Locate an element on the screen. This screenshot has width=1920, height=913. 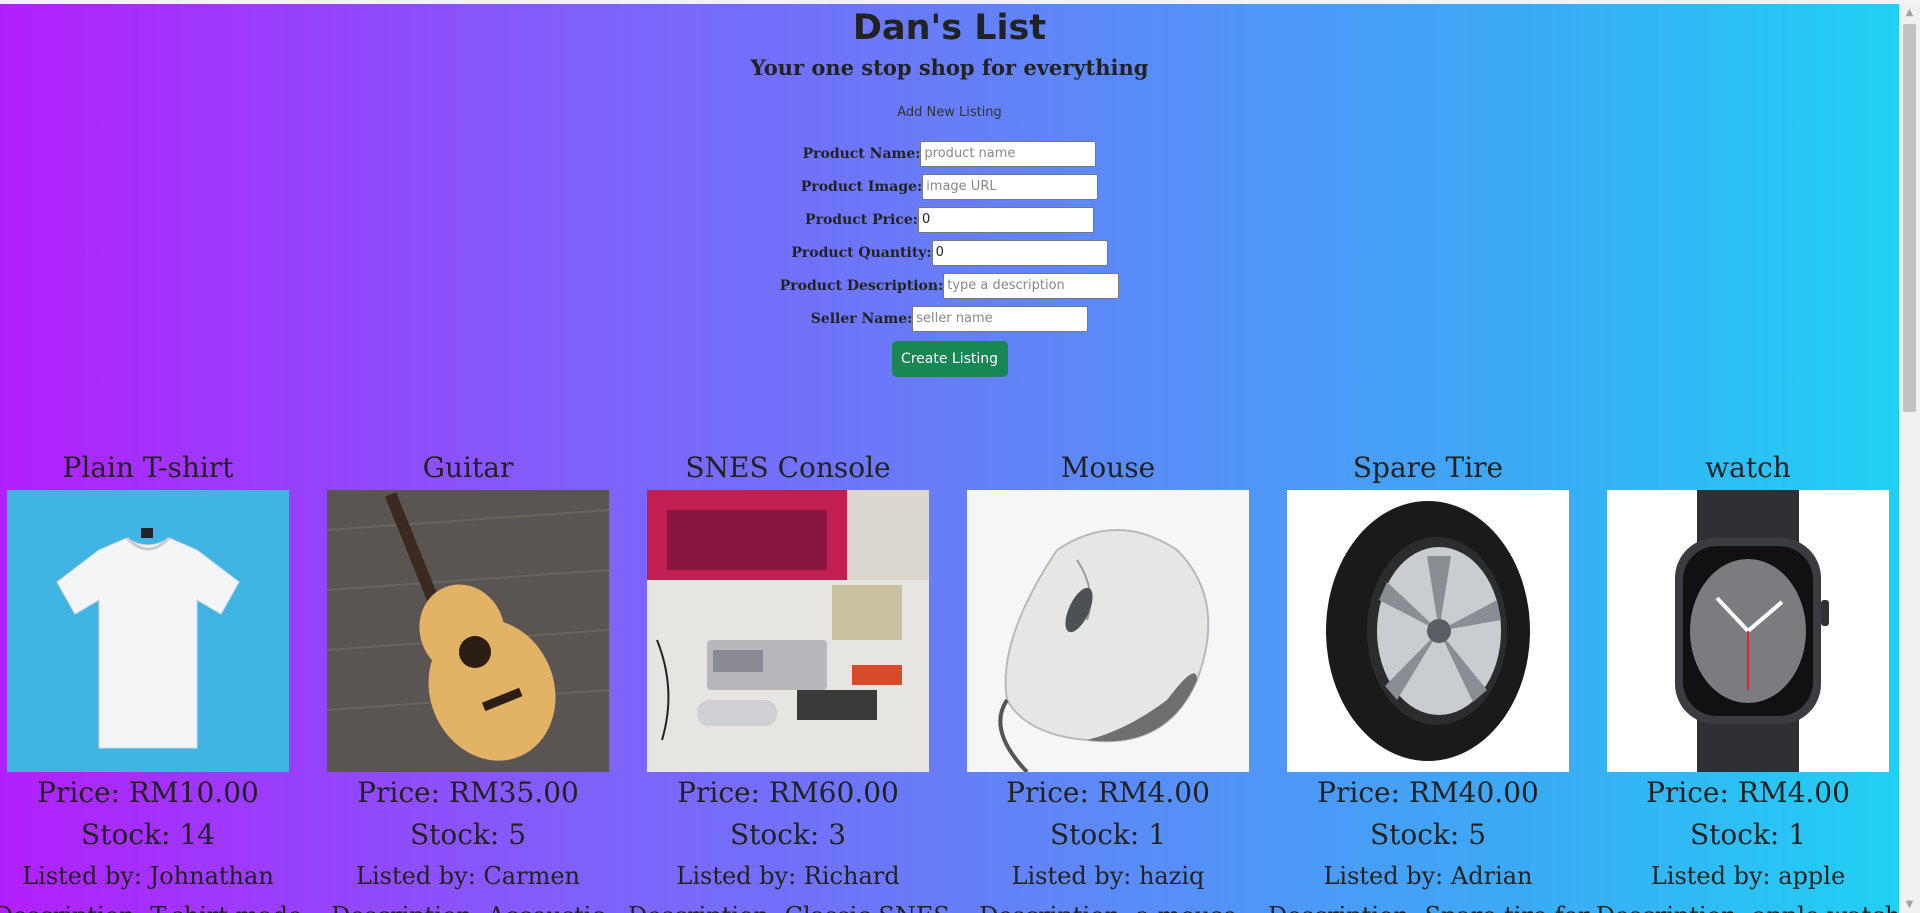
product-name: SNES Console is located at coordinates (788, 467).